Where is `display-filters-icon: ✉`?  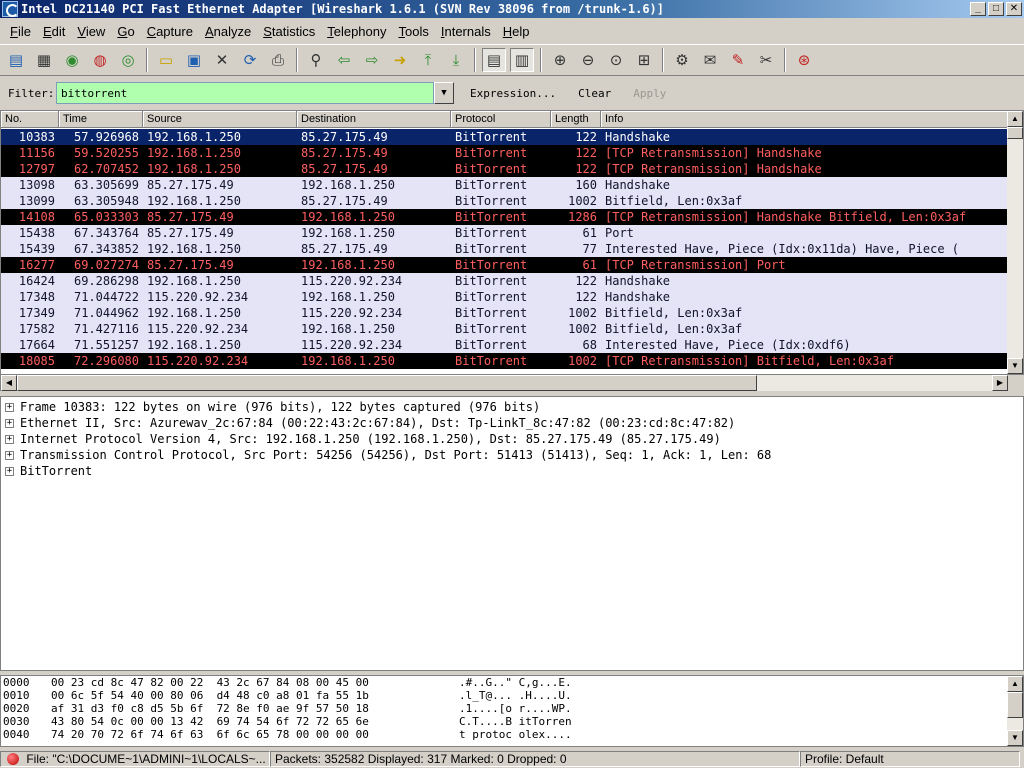 display-filters-icon: ✉ is located at coordinates (710, 60).